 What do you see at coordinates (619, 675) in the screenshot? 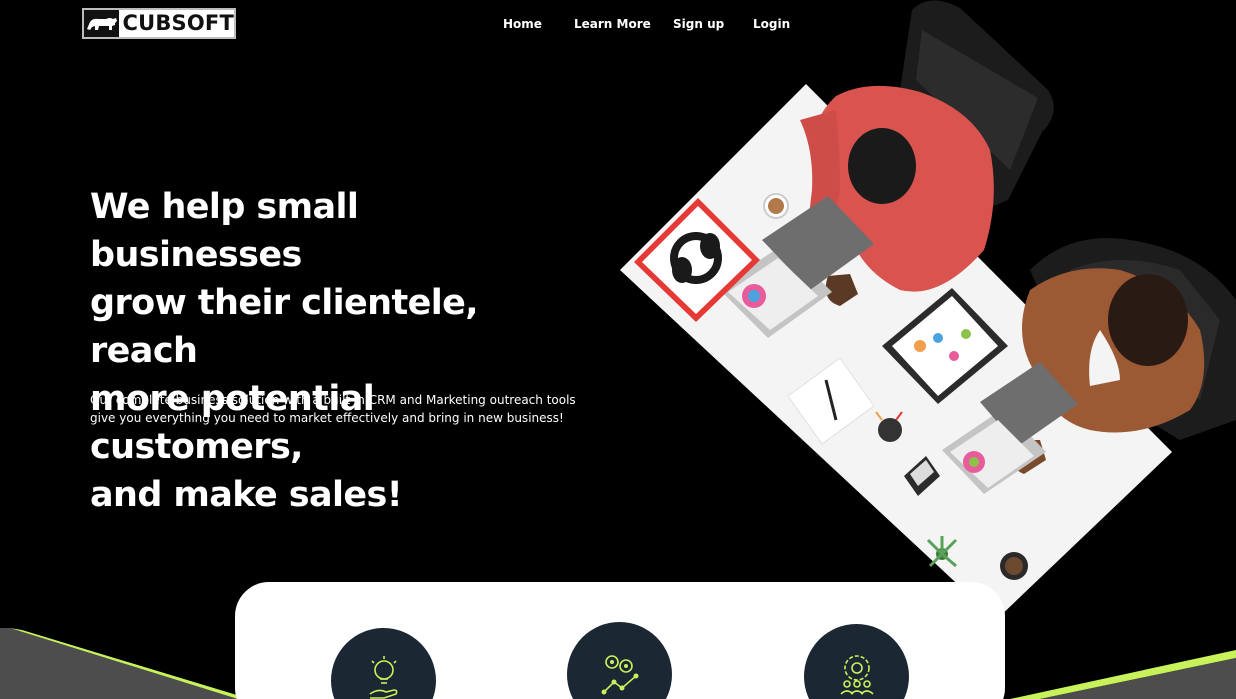
I see `gears-growth-icon` at bounding box center [619, 675].